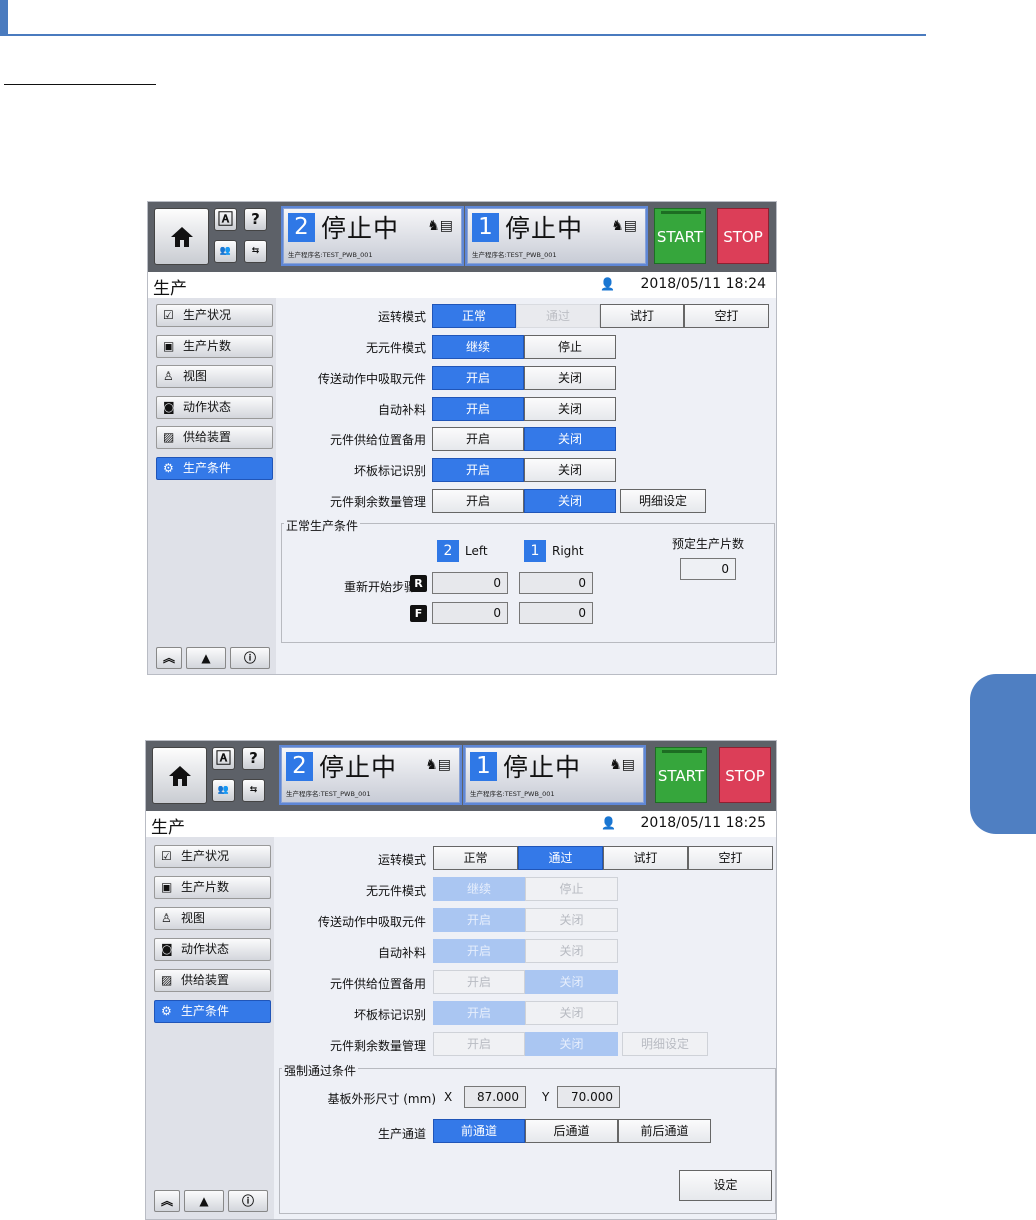 The height and width of the screenshot is (1220, 1036). Describe the element at coordinates (703, 823) in the screenshot. I see `datetime: 2018/05/11 18:25` at that location.